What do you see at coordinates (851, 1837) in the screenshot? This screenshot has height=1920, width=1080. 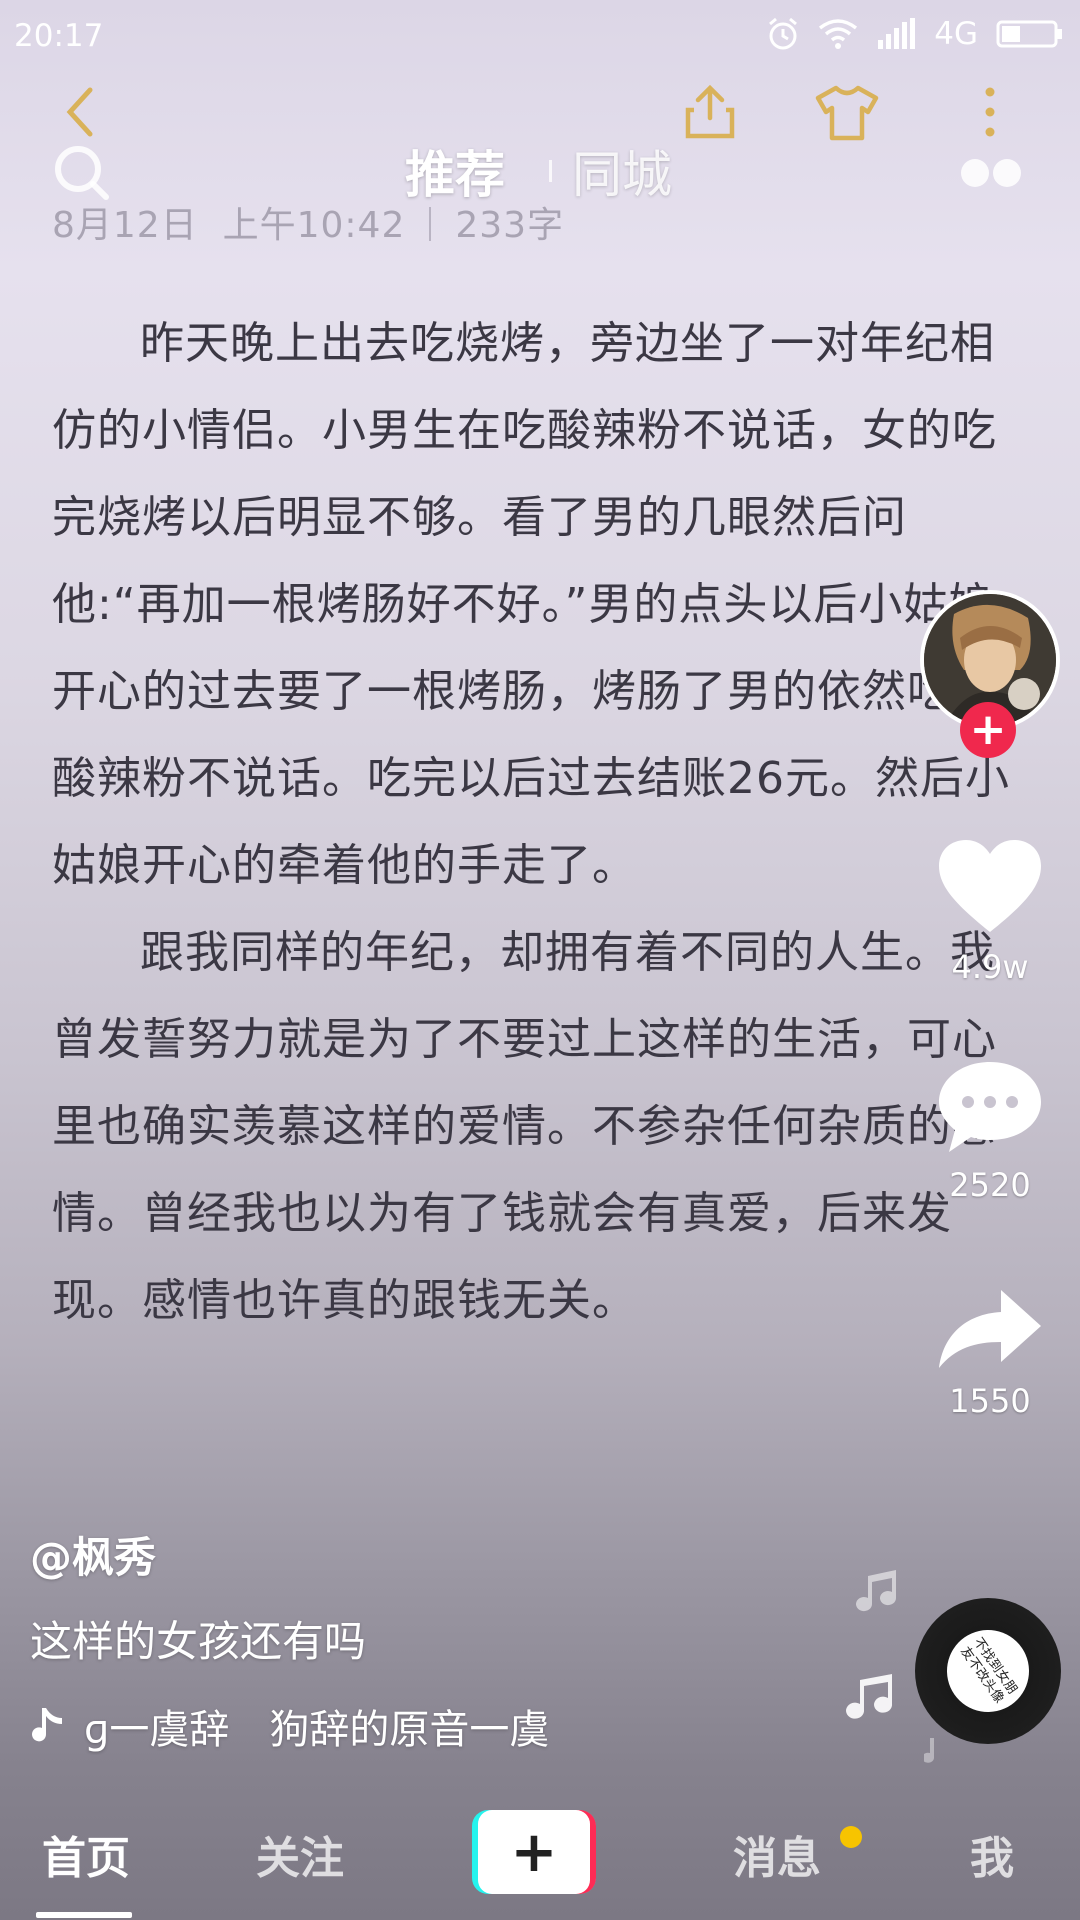 I see `message-badge-dot` at bounding box center [851, 1837].